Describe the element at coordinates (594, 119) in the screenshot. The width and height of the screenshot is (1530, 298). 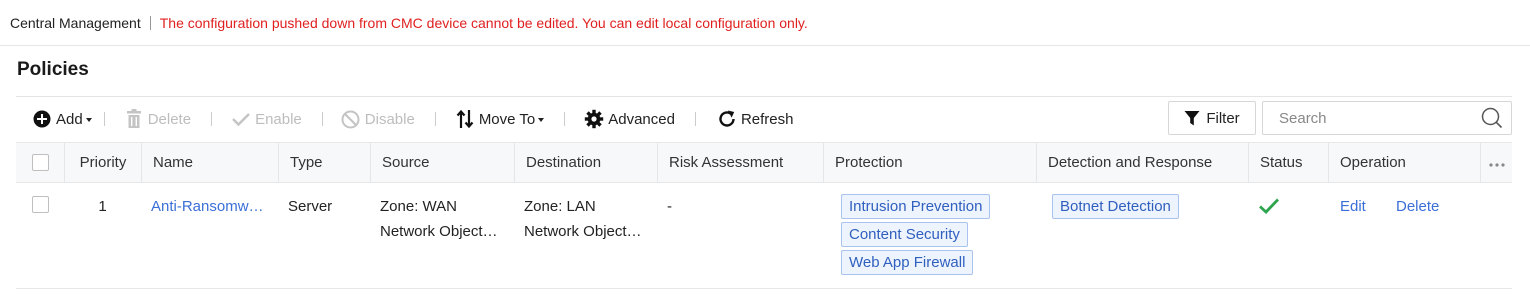
I see `gear-icon` at that location.